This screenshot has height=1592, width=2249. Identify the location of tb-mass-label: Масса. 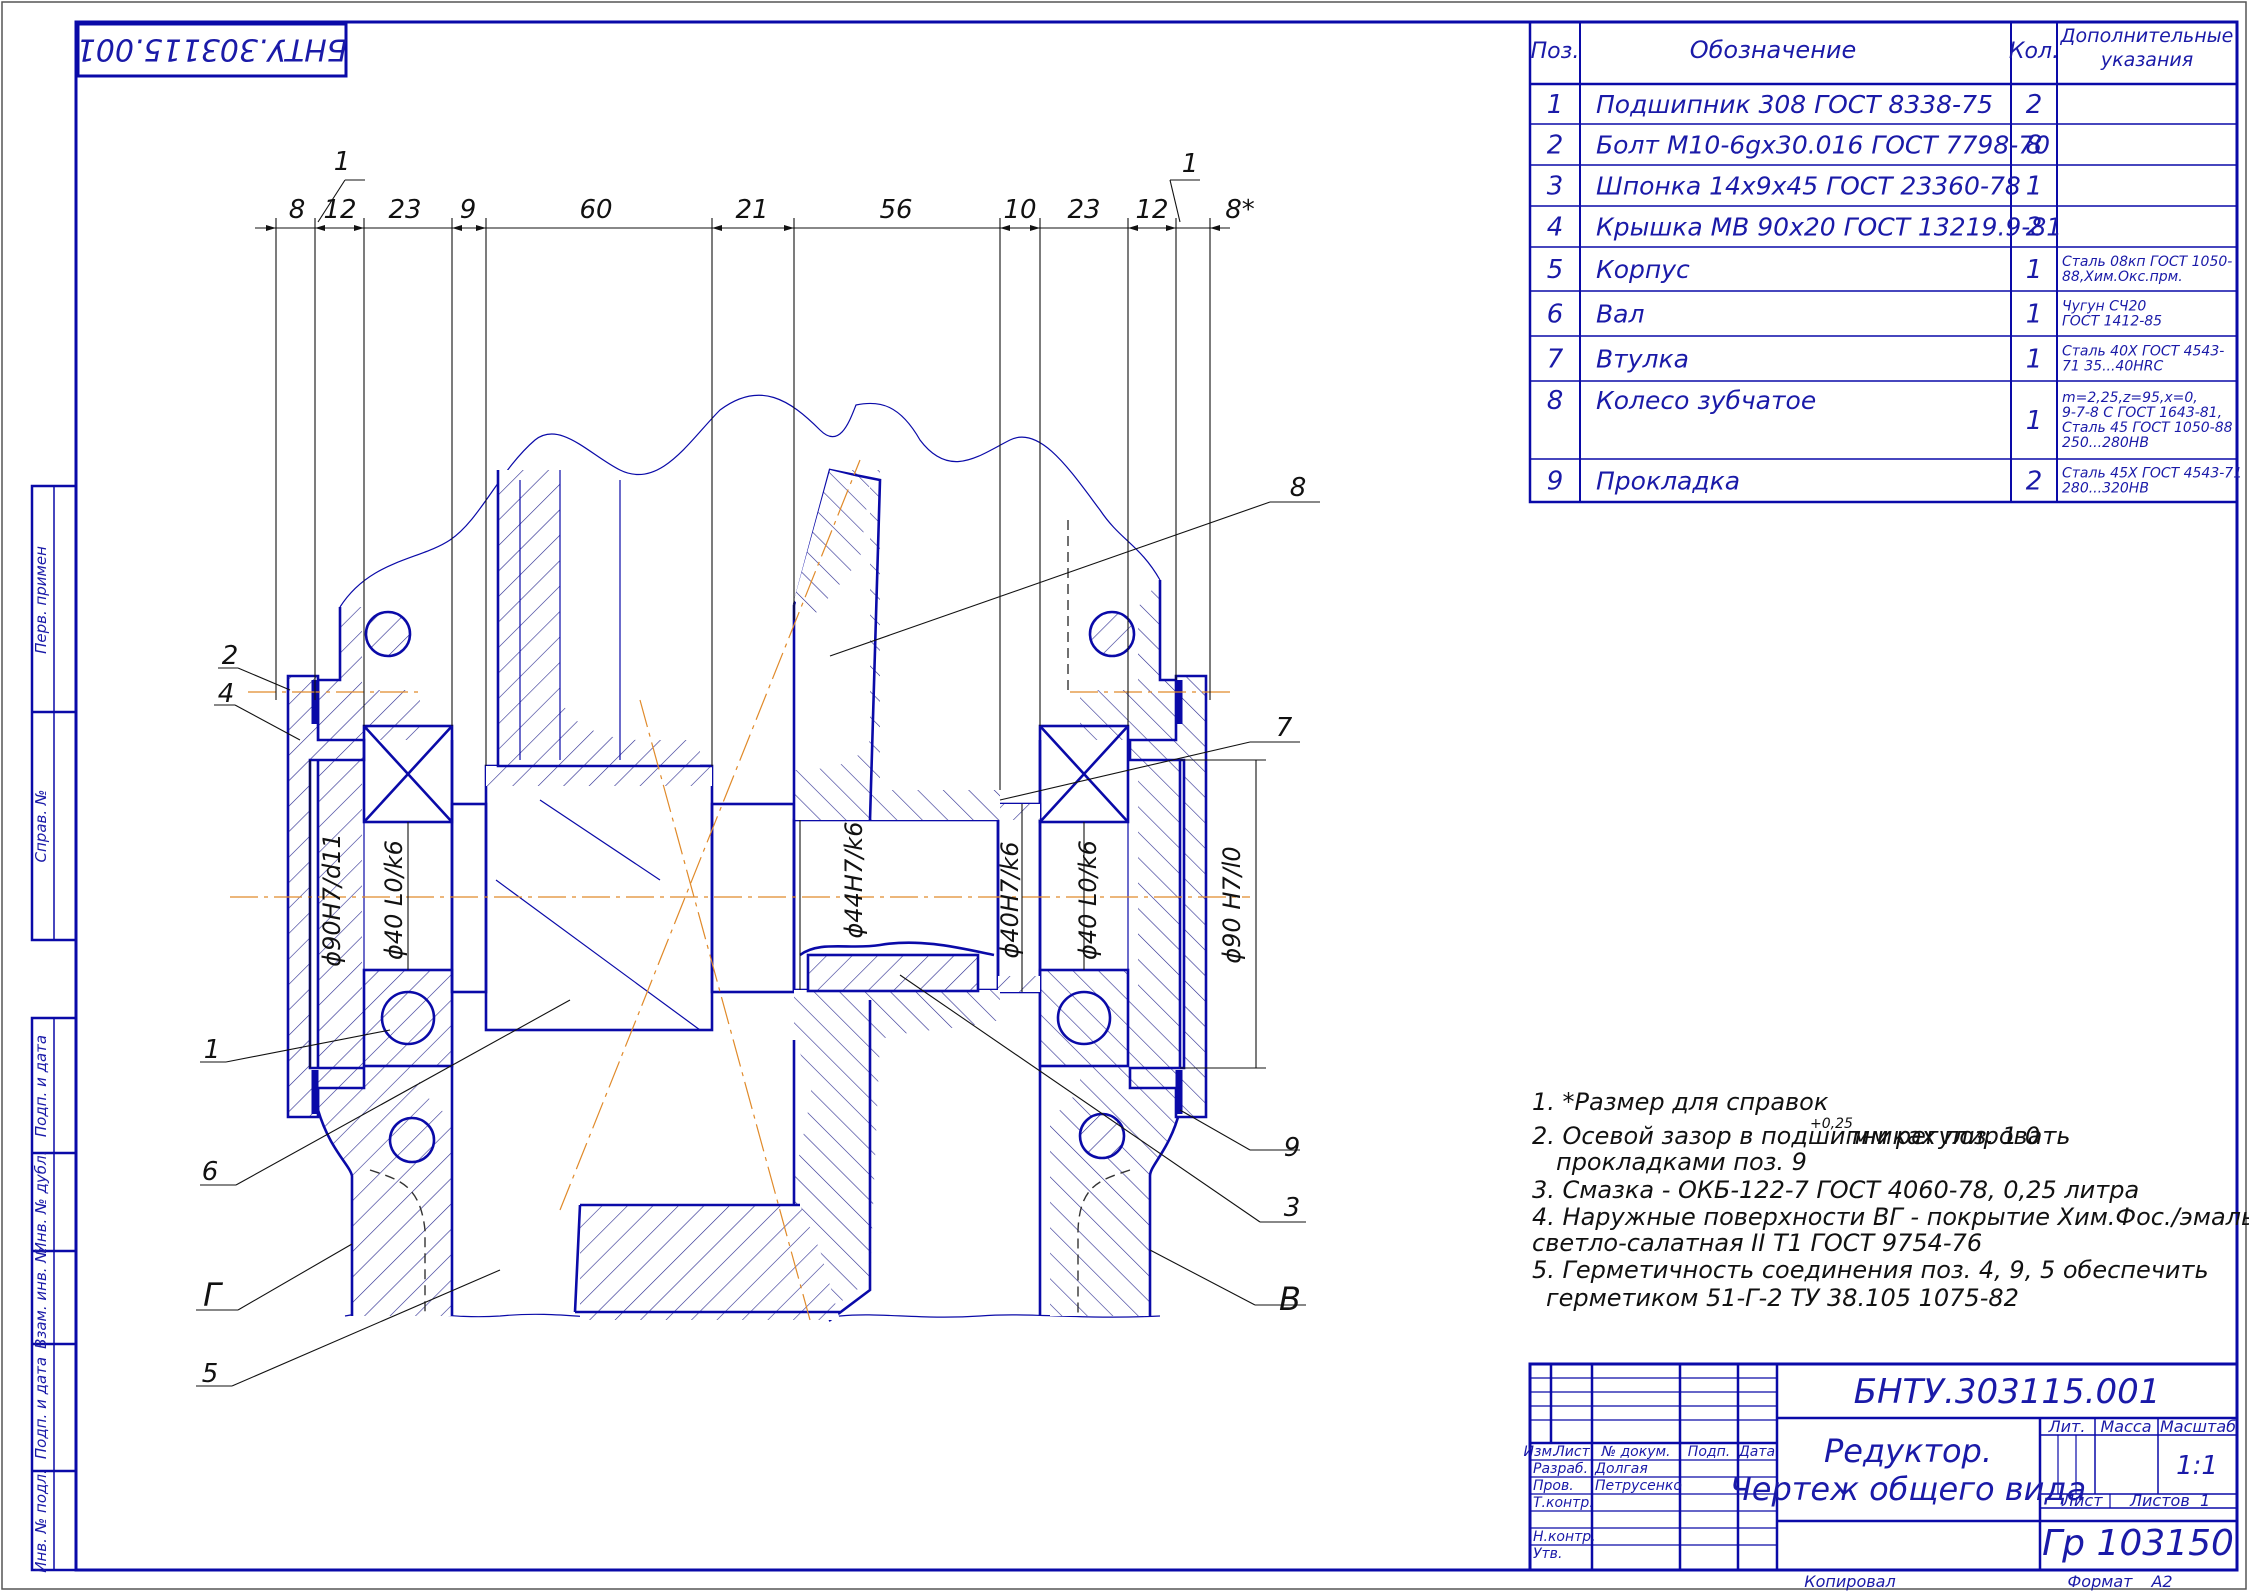
(2125, 1426).